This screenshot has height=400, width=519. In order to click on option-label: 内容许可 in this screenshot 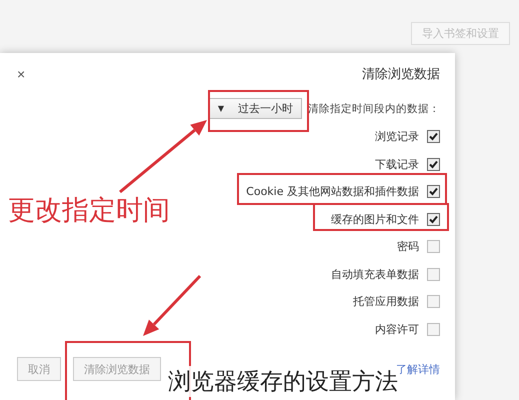, I will do `click(397, 329)`.